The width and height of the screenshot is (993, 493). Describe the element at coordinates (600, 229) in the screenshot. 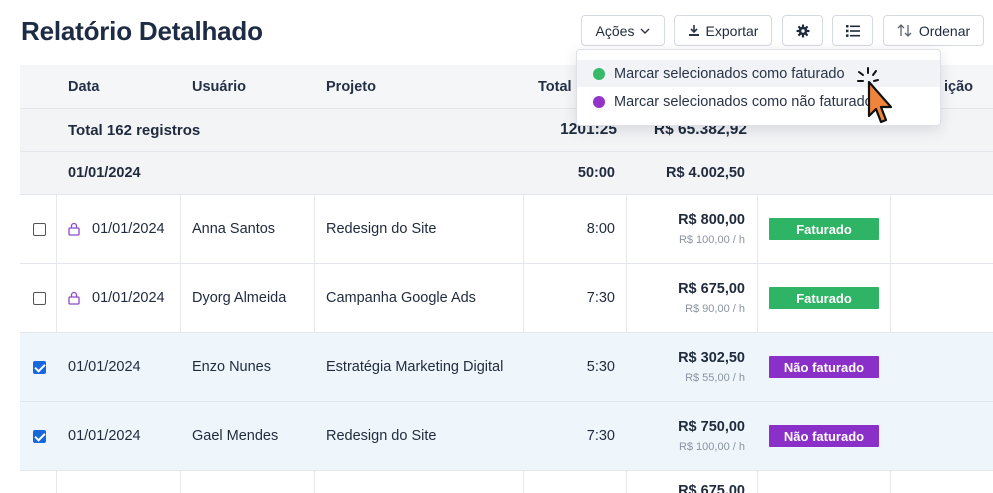

I see `row-time: 8:00` at that location.